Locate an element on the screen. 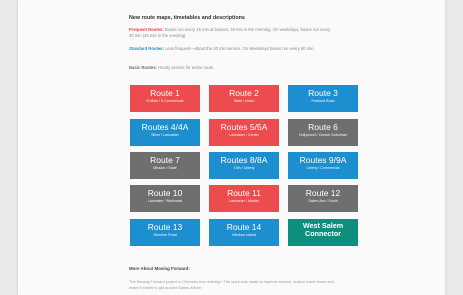 The width and height of the screenshot is (463, 295). route-6-button: Route 6 Hollywood / Cordon Suburban is located at coordinates (323, 132).